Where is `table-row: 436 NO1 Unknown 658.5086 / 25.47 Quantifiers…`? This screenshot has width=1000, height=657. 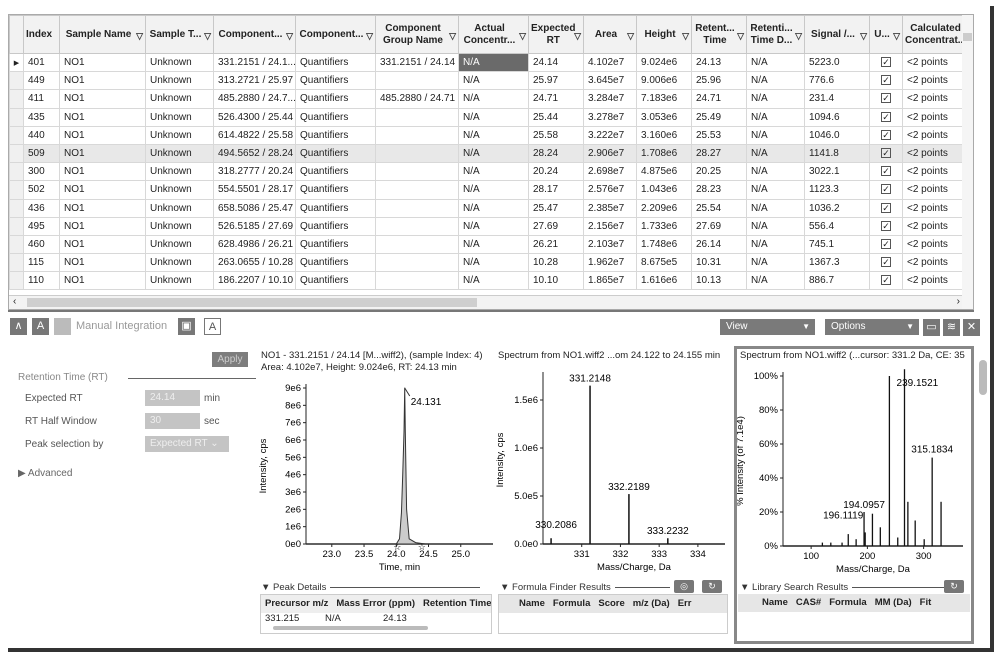
table-row: 436 NO1 Unknown 658.5086 / 25.47 Quantifiers… is located at coordinates (487, 208).